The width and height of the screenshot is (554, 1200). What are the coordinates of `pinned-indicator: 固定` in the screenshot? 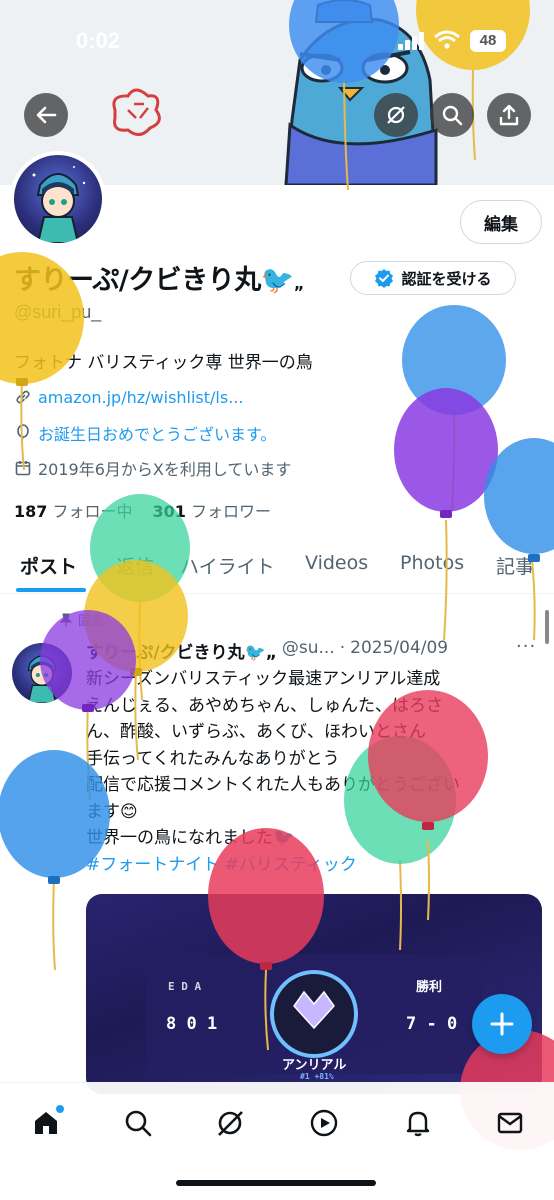 It's located at (82, 619).